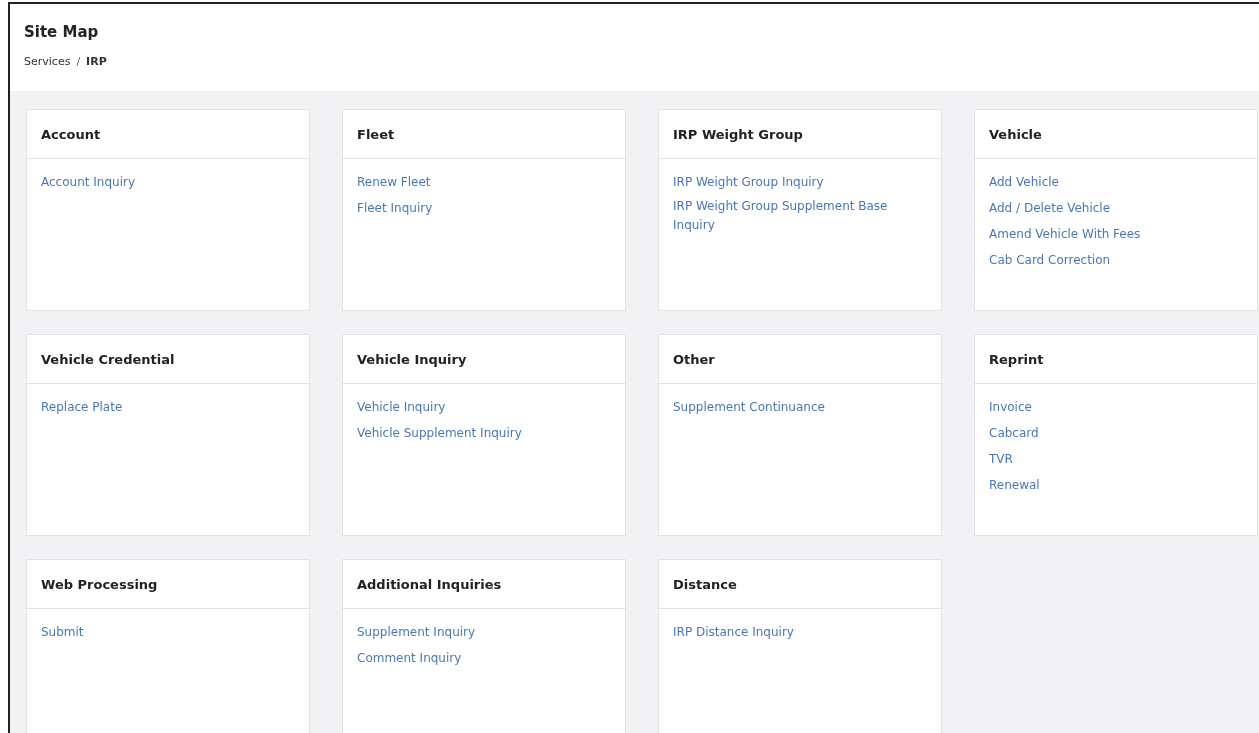 This screenshot has height=733, width=1259. I want to click on link: Fleet Inquiry, so click(395, 208).